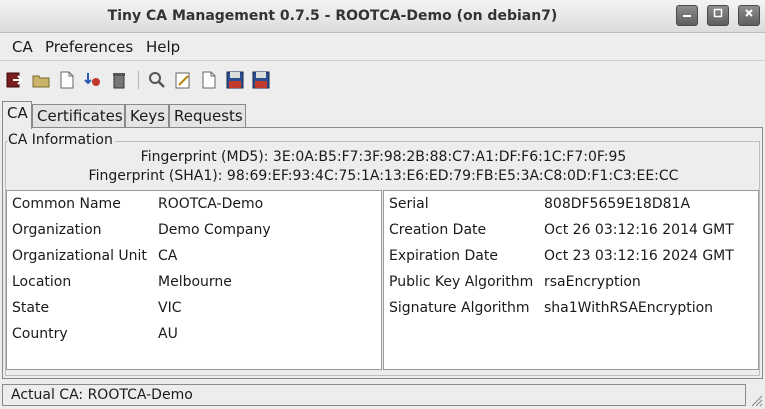 The height and width of the screenshot is (409, 765). I want to click on status-text: Actual CA: ROOTCA-Demo, so click(102, 395).